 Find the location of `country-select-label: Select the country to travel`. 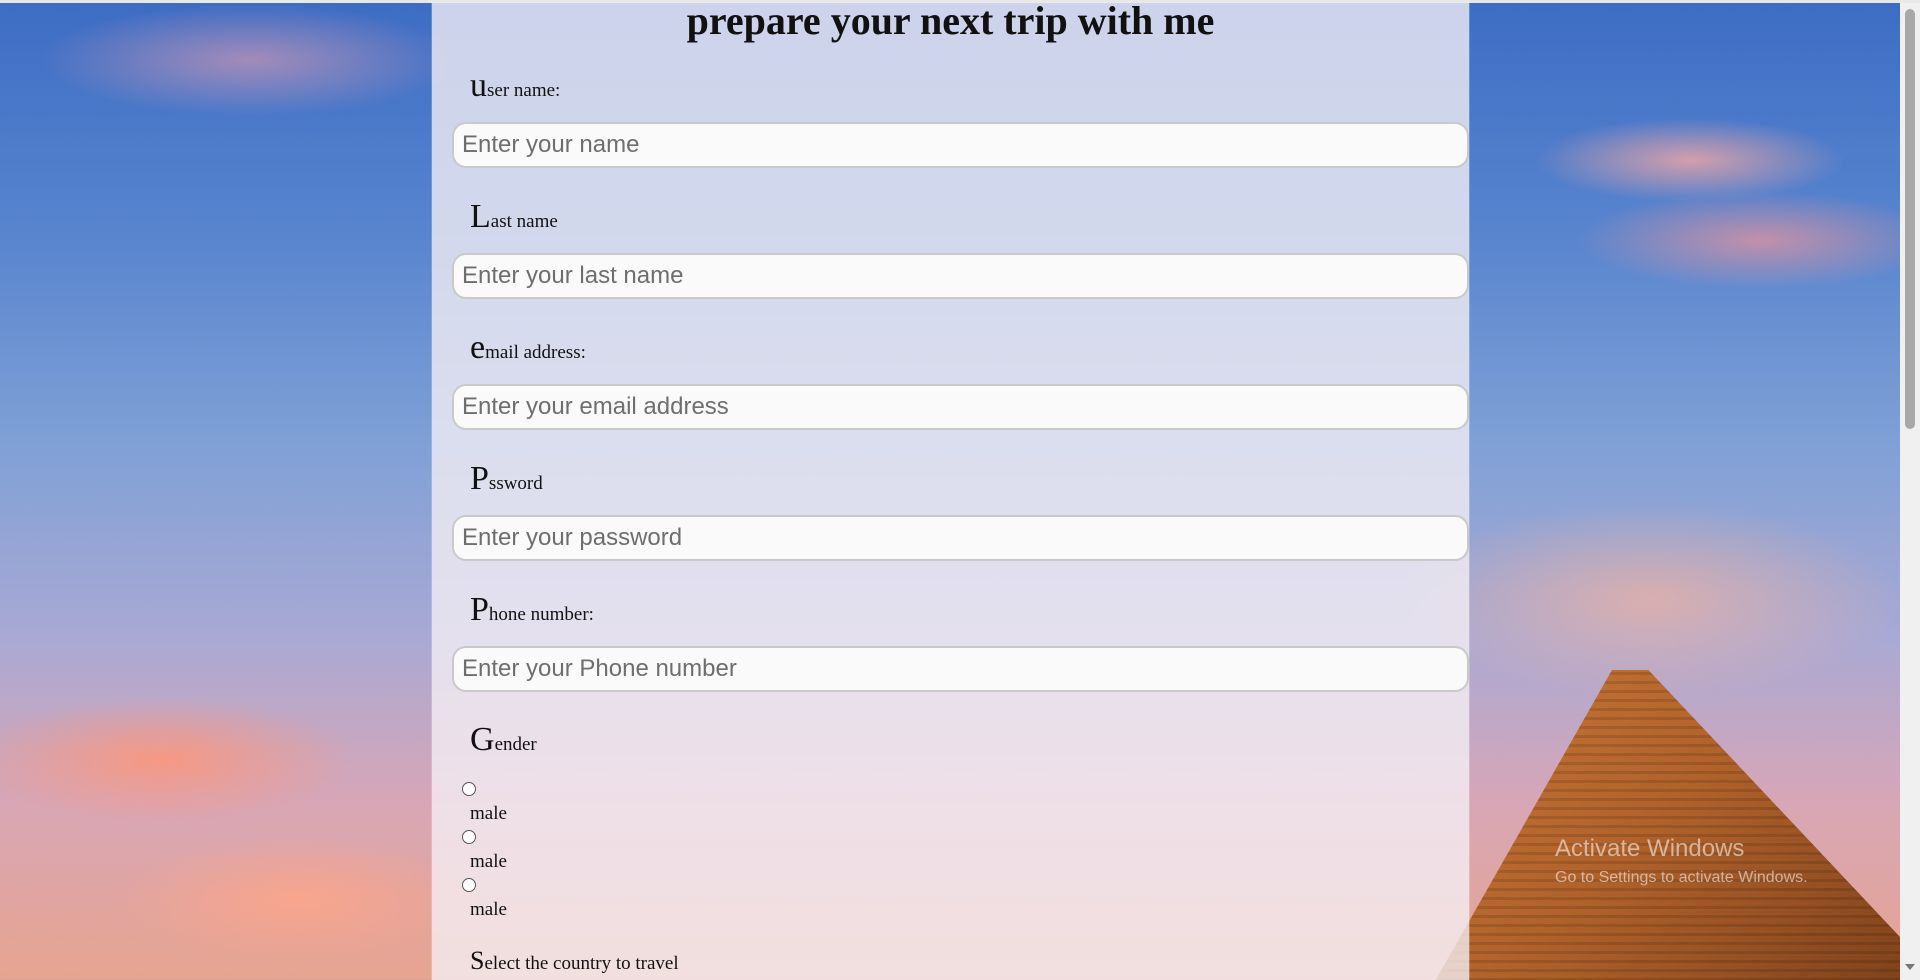

country-select-label: Select the country to travel is located at coordinates (574, 960).